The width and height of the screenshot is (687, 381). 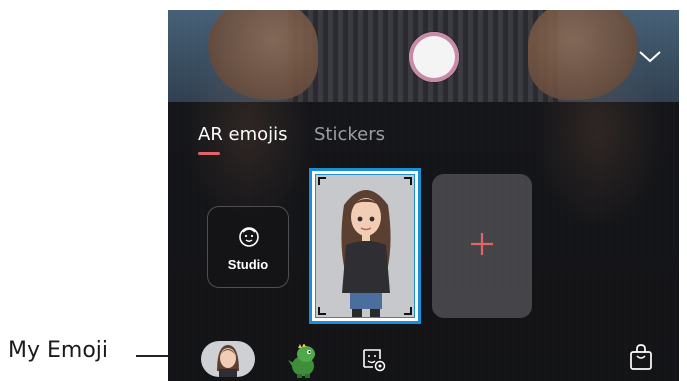 I want to click on emoji-avatar-preview, so click(x=365, y=246).